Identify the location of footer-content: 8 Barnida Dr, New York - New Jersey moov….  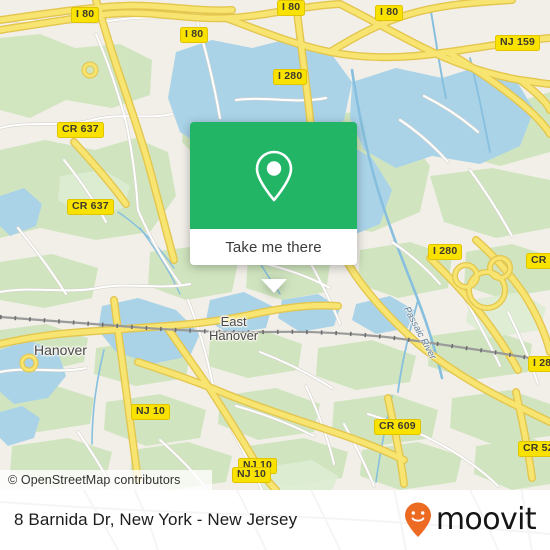
(275, 520).